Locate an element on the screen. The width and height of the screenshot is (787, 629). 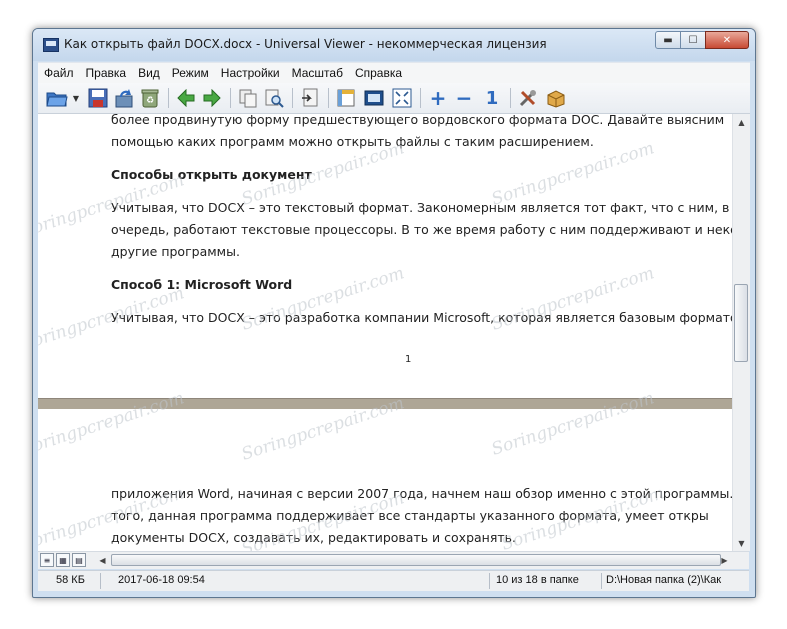
window-controls: ▬ ☐ ✕ is located at coordinates (702, 40).